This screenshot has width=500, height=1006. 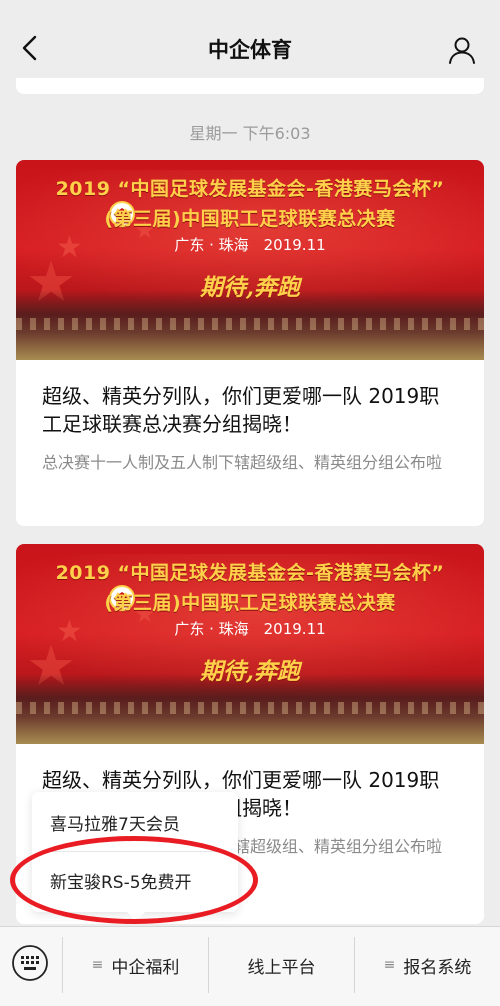 I want to click on page-title: 中企体育, so click(x=250, y=50).